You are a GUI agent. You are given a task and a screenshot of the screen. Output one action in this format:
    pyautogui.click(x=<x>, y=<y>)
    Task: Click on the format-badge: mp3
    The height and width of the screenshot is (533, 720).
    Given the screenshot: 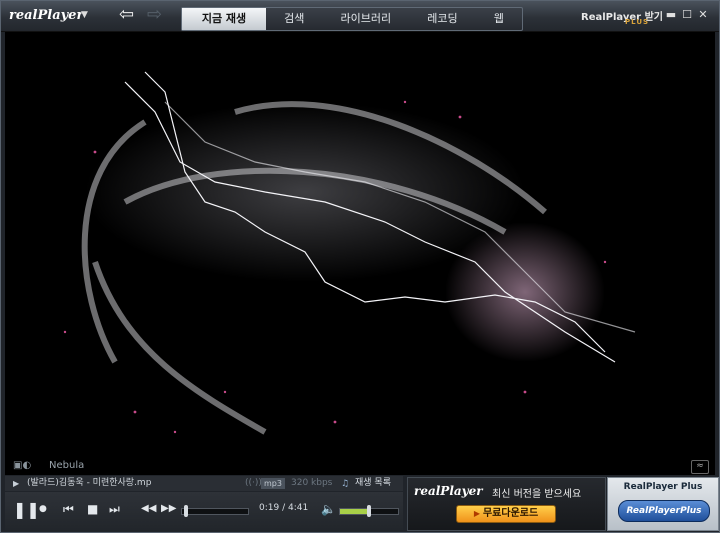 What is the action you would take?
    pyautogui.click(x=273, y=483)
    